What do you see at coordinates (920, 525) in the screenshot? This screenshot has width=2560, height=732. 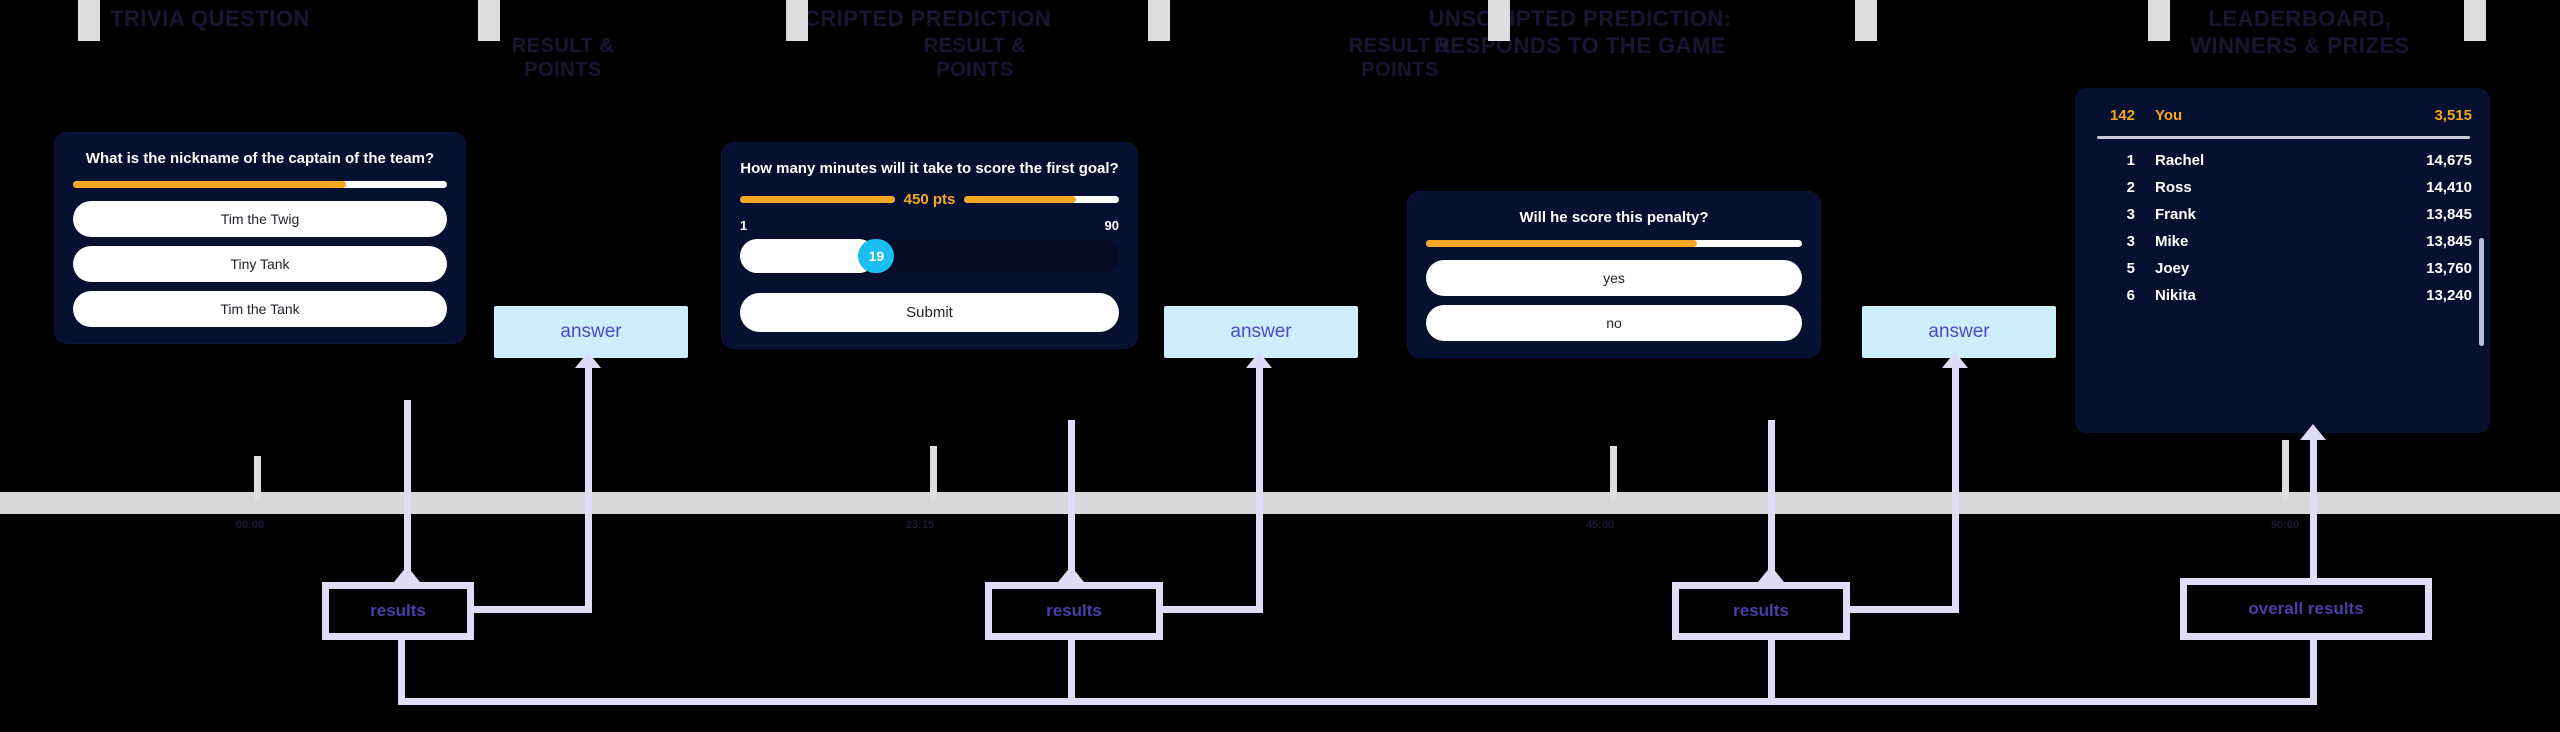 I see `timeline-label-2: 23:15` at bounding box center [920, 525].